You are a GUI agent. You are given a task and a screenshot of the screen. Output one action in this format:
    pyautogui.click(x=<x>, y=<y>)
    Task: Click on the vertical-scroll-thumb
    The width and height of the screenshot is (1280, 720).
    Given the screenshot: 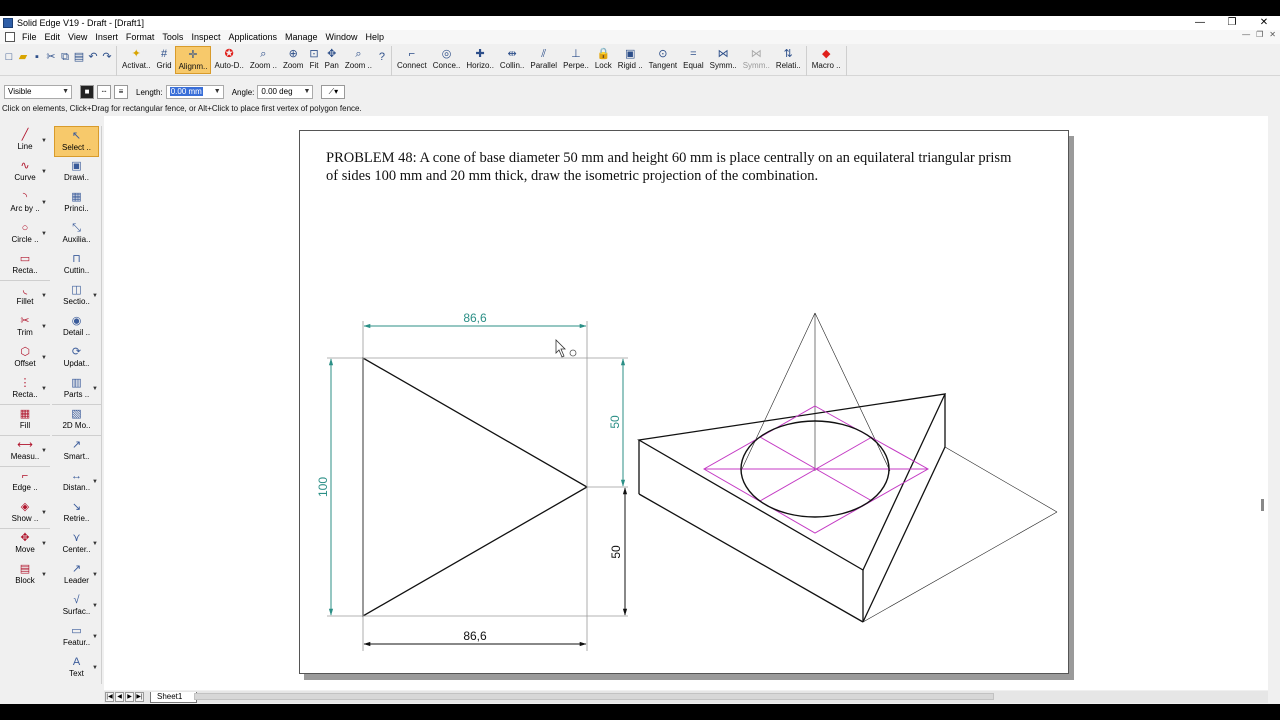 What is the action you would take?
    pyautogui.click(x=1262, y=505)
    